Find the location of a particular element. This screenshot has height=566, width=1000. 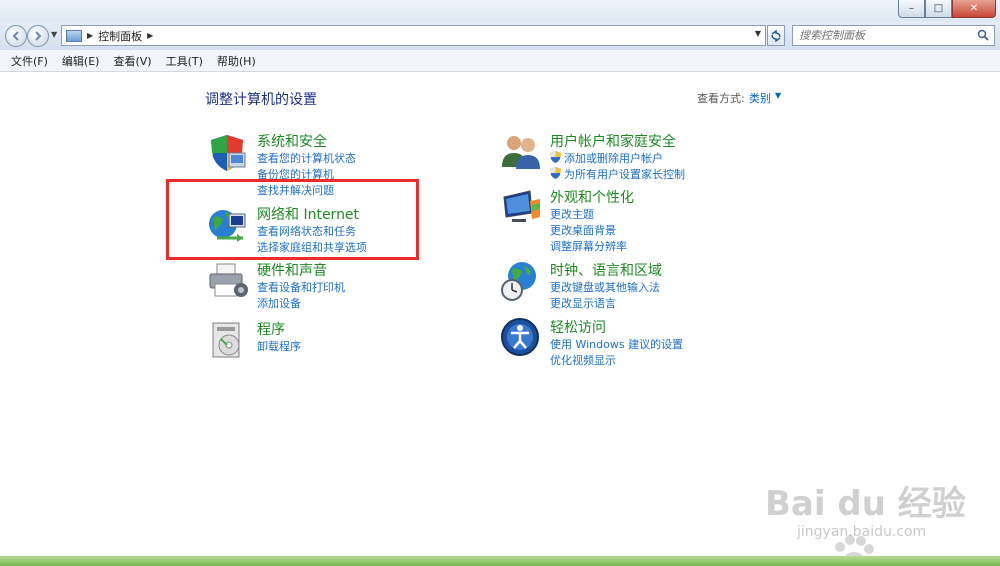

link-optimize-video: 优化视频显示 is located at coordinates (583, 360).